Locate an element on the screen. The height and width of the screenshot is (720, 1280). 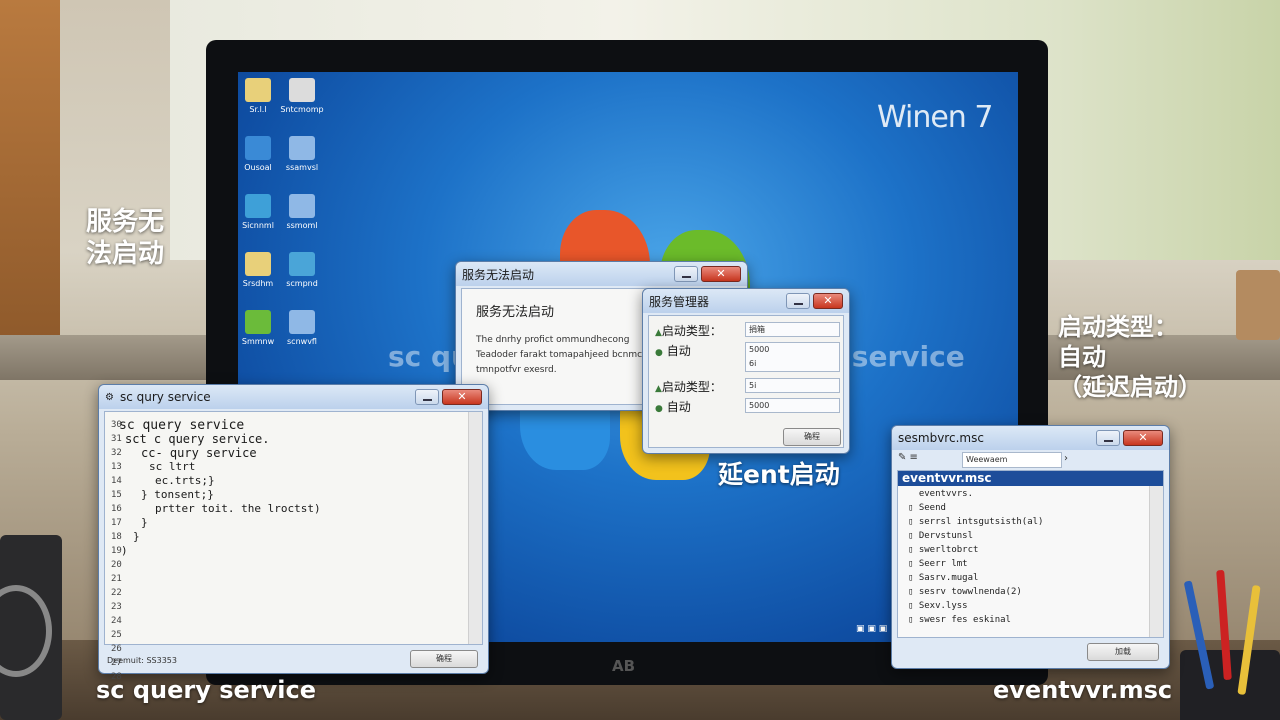
speaker is located at coordinates (31, 627).